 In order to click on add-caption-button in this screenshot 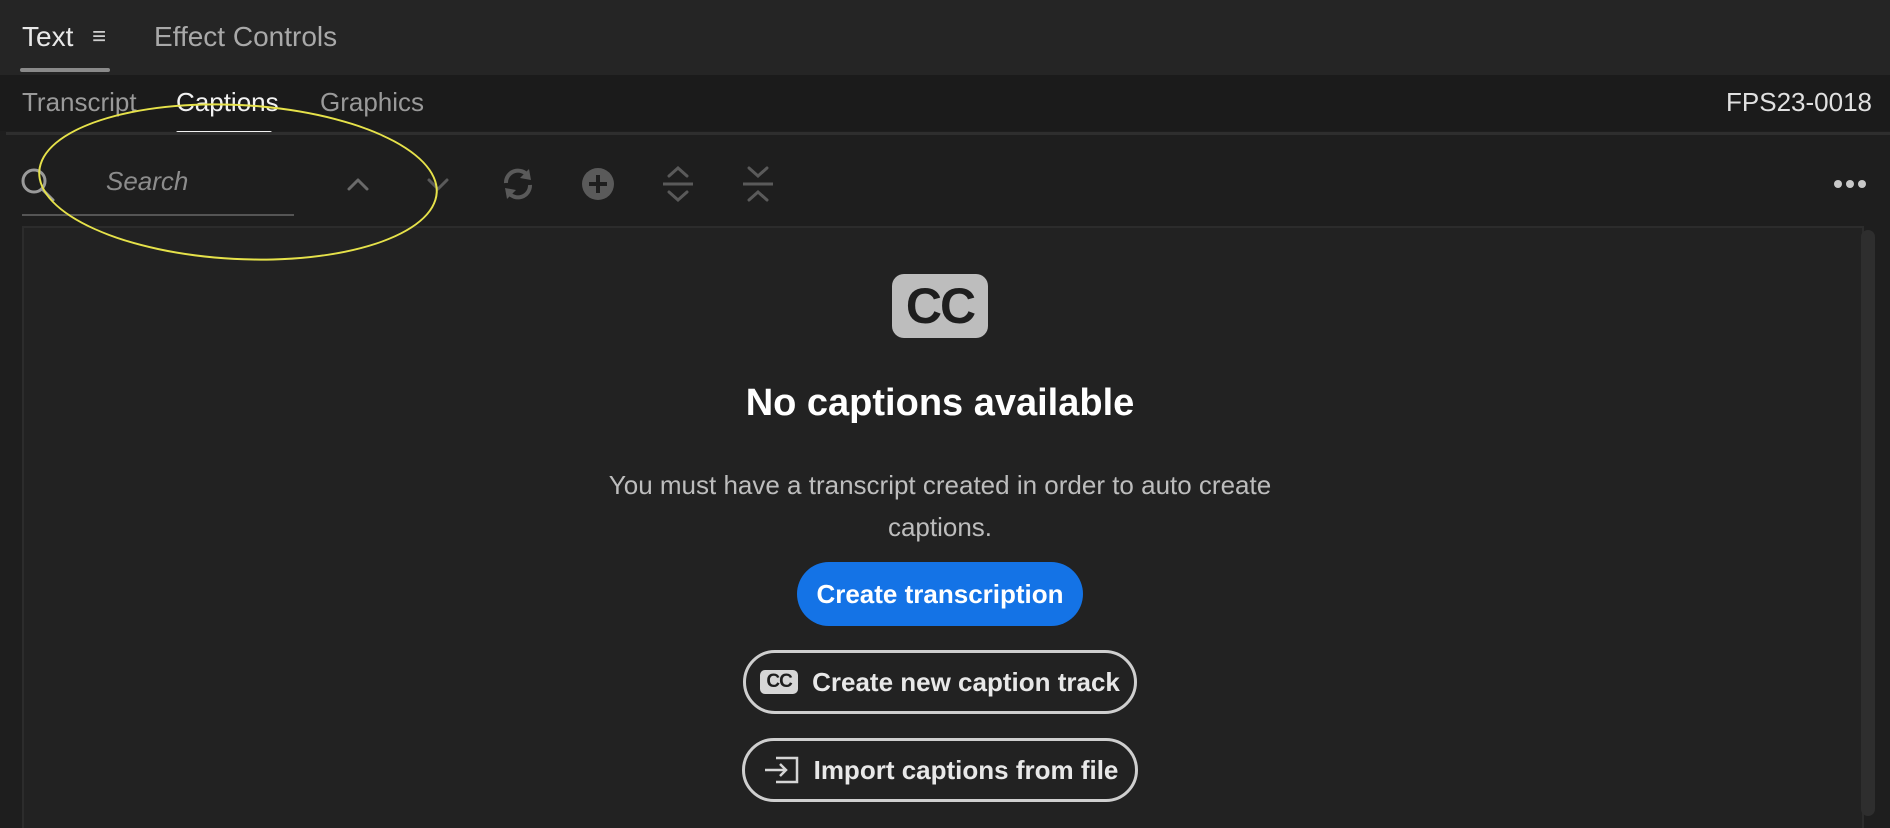, I will do `click(598, 184)`.